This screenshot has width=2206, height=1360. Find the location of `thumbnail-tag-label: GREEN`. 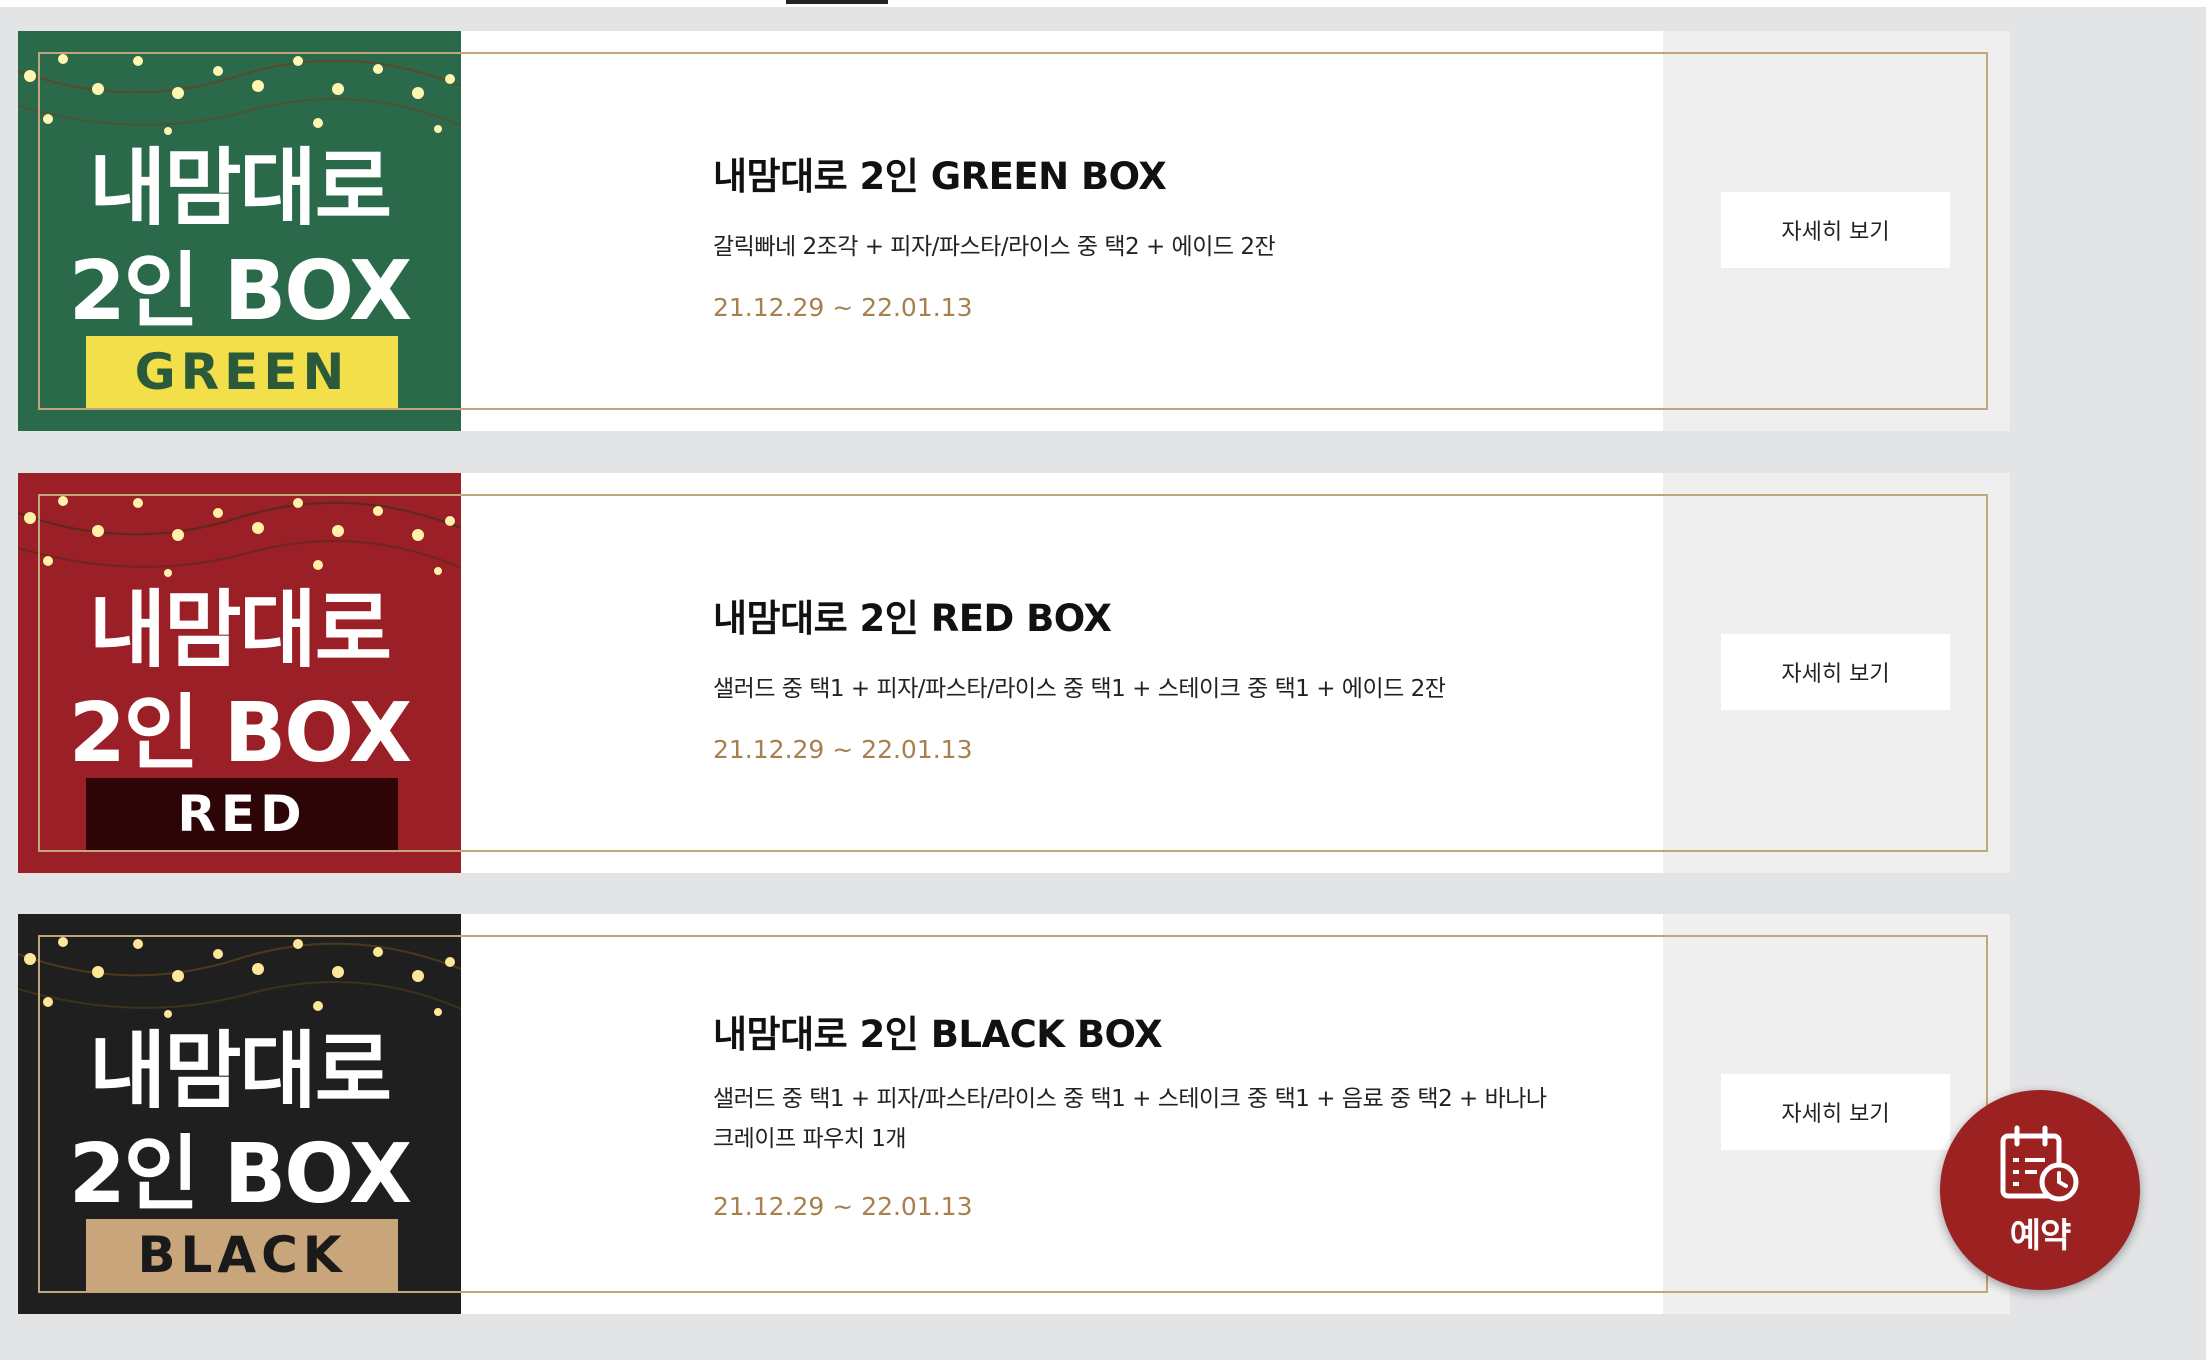

thumbnail-tag-label: GREEN is located at coordinates (242, 372).